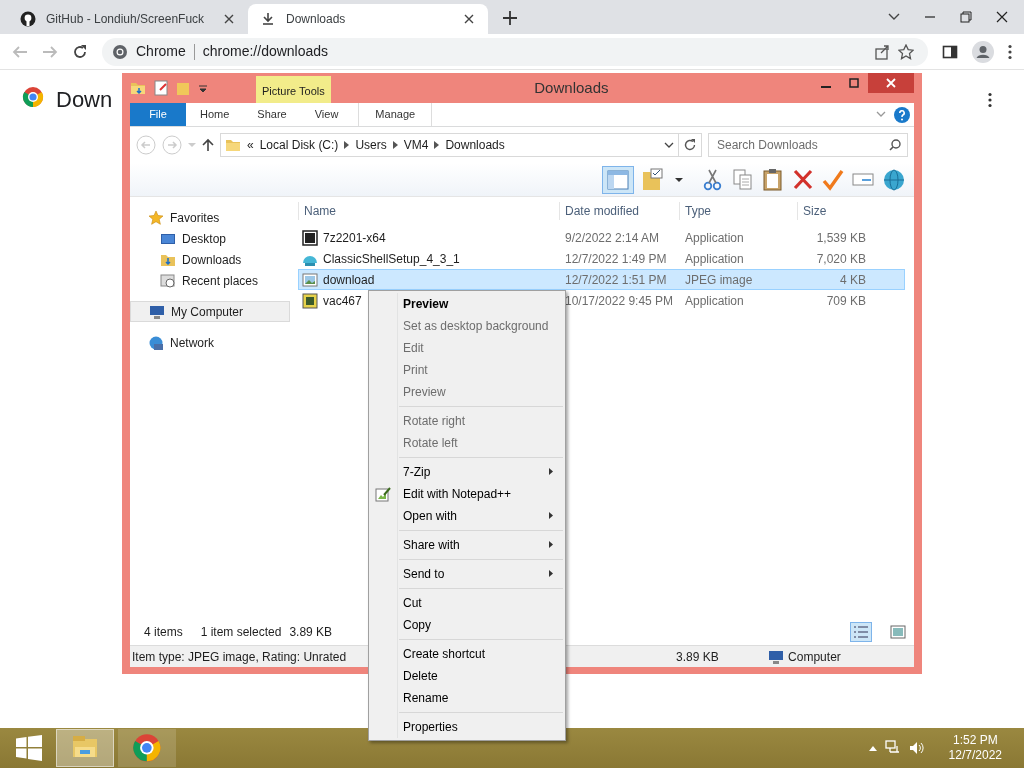 This screenshot has width=1024, height=768. I want to click on breadcrumb-chevron: «, so click(250, 145).